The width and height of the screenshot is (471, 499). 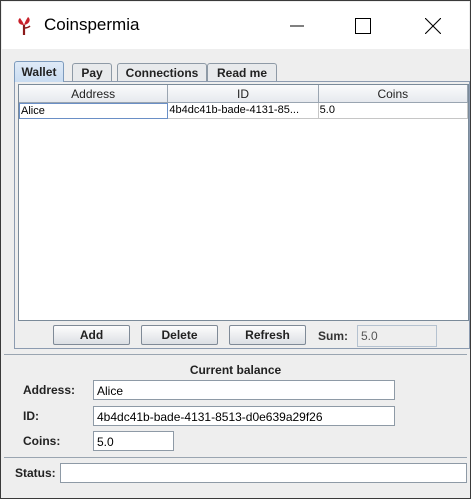 I want to click on tab-read-me: Read me, so click(x=242, y=72).